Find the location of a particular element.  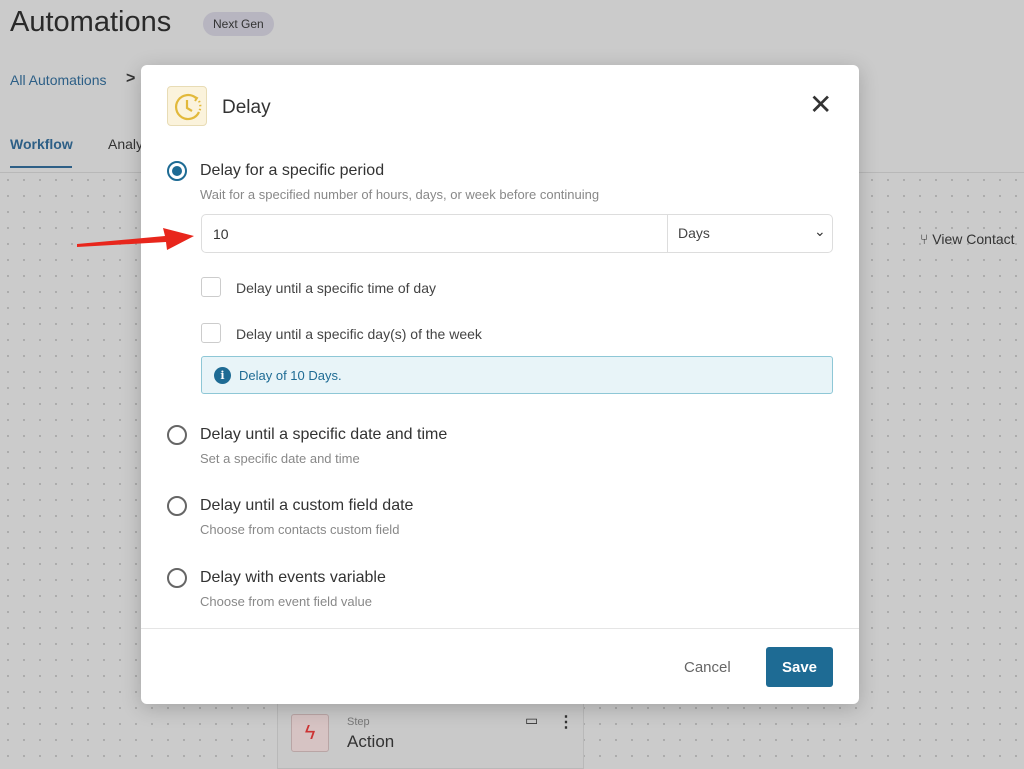

tab-analytics: Analy is located at coordinates (125, 144).